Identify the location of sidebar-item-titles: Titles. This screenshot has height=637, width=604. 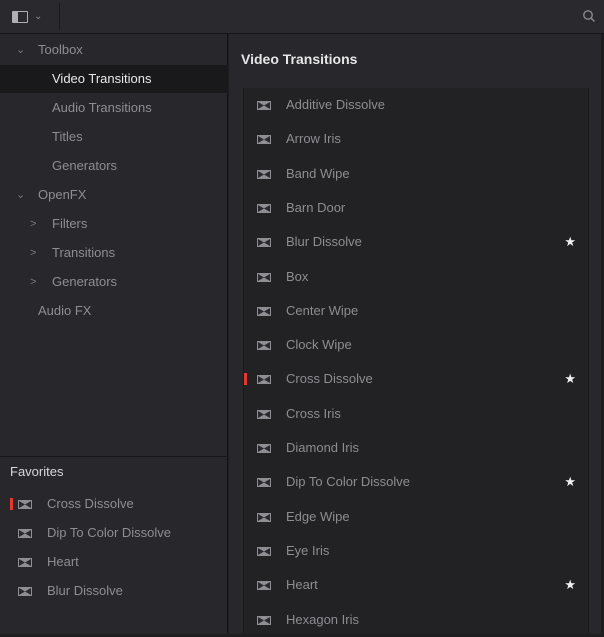
(114, 137).